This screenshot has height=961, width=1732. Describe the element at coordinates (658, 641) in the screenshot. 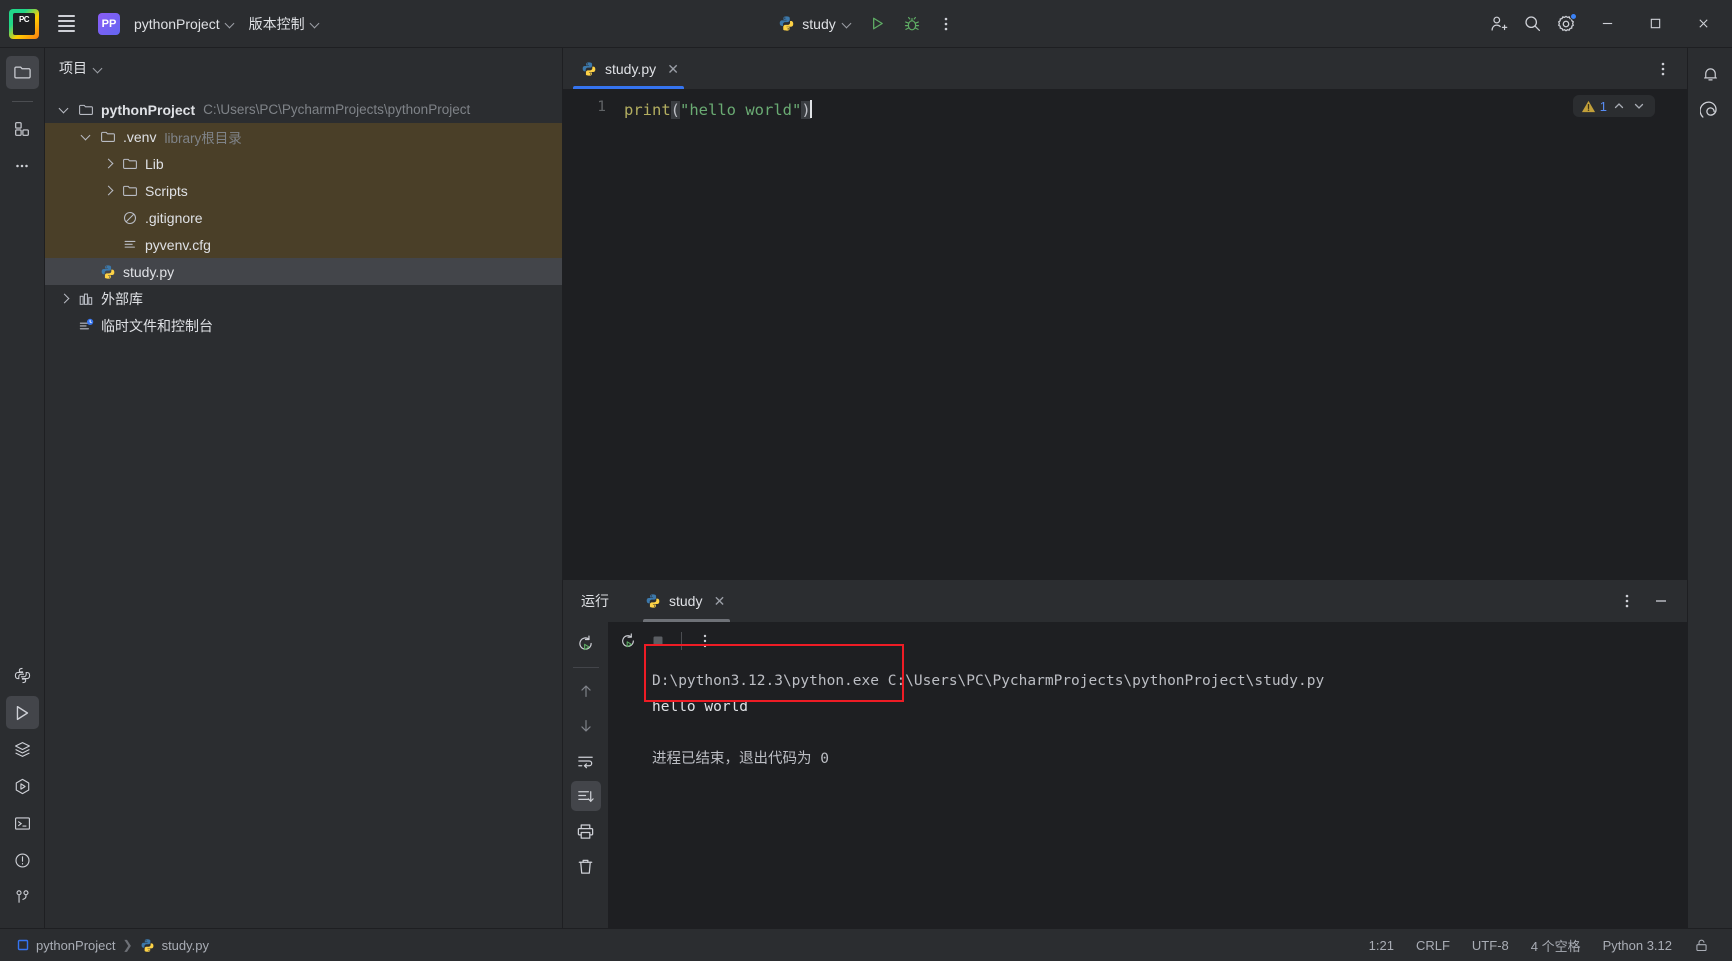

I see `console-stop-button` at that location.